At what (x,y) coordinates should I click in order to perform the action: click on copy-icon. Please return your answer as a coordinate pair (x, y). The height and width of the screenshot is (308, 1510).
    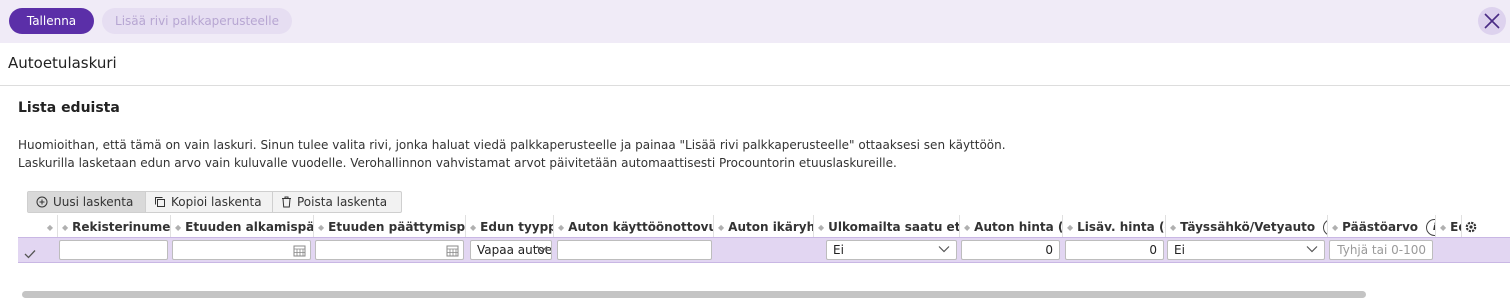
    Looking at the image, I should click on (160, 202).